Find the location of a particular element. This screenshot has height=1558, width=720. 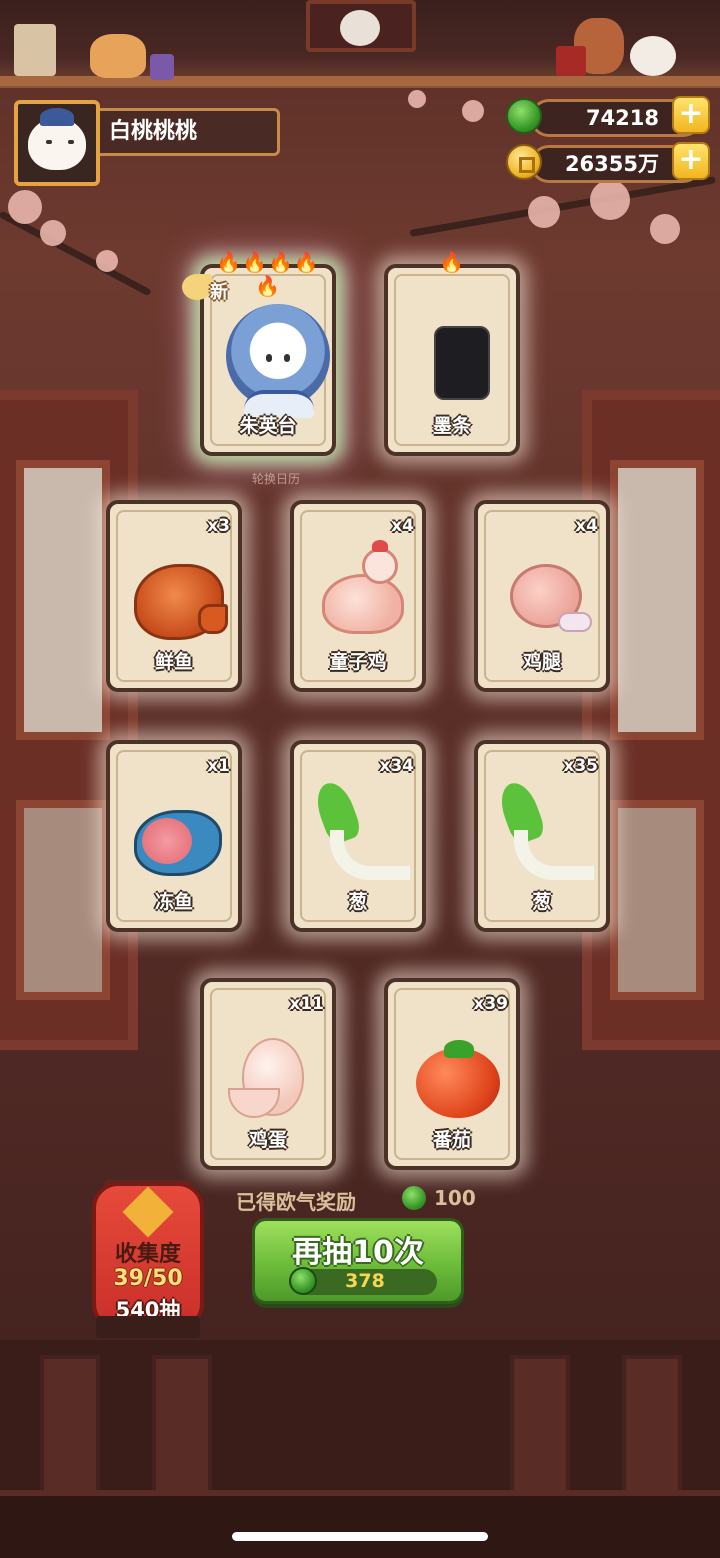

jade-amount: 74218 is located at coordinates (622, 118).